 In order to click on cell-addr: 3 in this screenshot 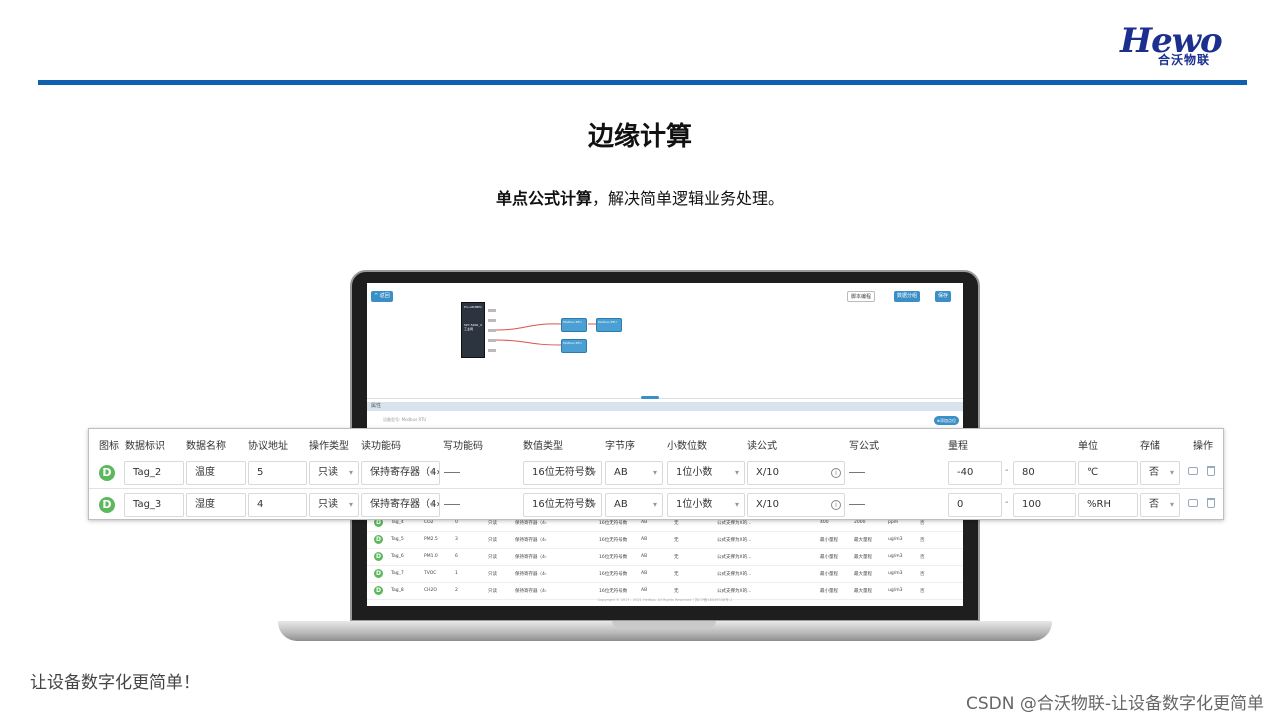, I will do `click(456, 539)`.